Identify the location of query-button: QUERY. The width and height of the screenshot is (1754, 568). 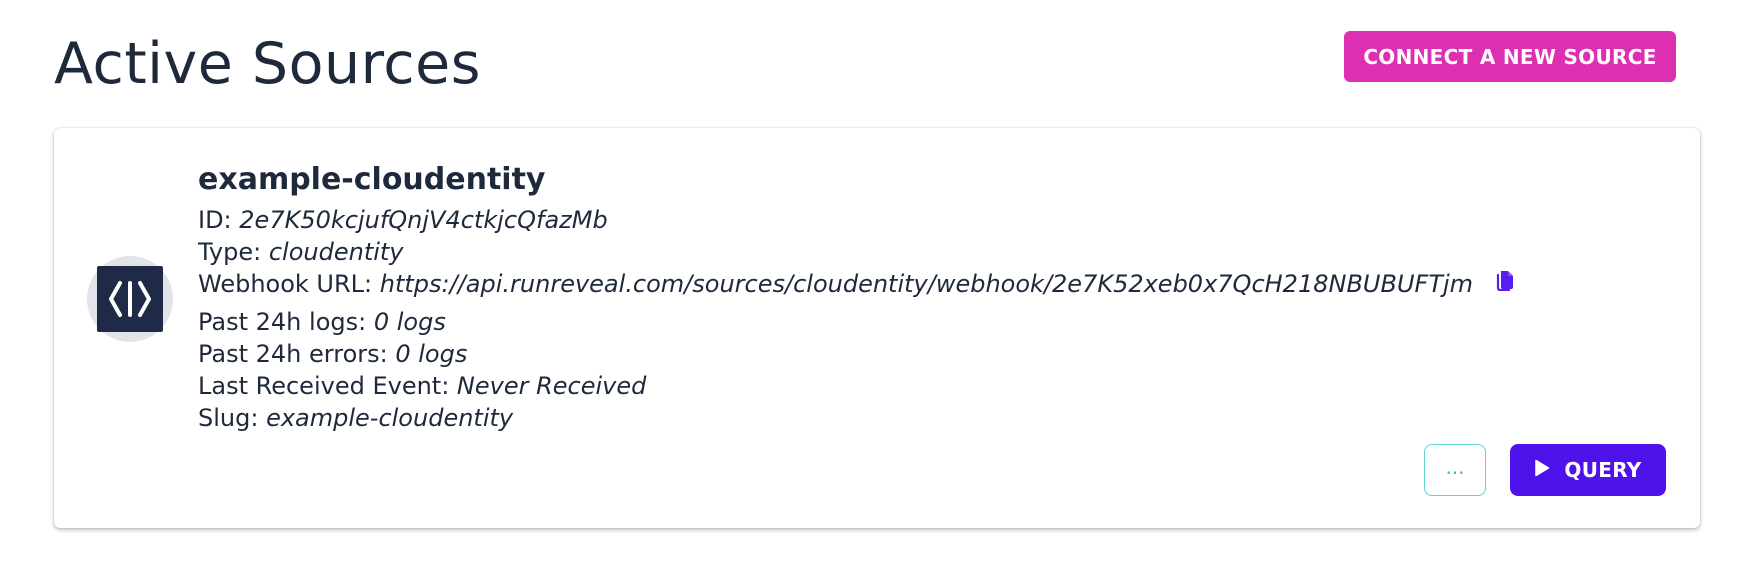
(1588, 470).